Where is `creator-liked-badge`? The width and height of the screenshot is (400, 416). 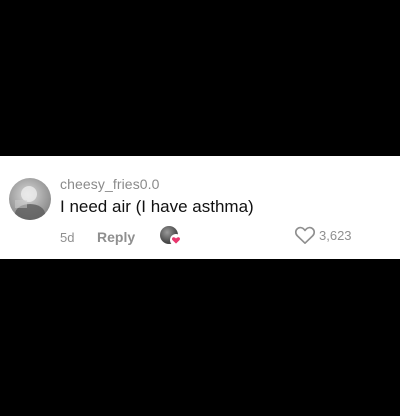 creator-liked-badge is located at coordinates (172, 235).